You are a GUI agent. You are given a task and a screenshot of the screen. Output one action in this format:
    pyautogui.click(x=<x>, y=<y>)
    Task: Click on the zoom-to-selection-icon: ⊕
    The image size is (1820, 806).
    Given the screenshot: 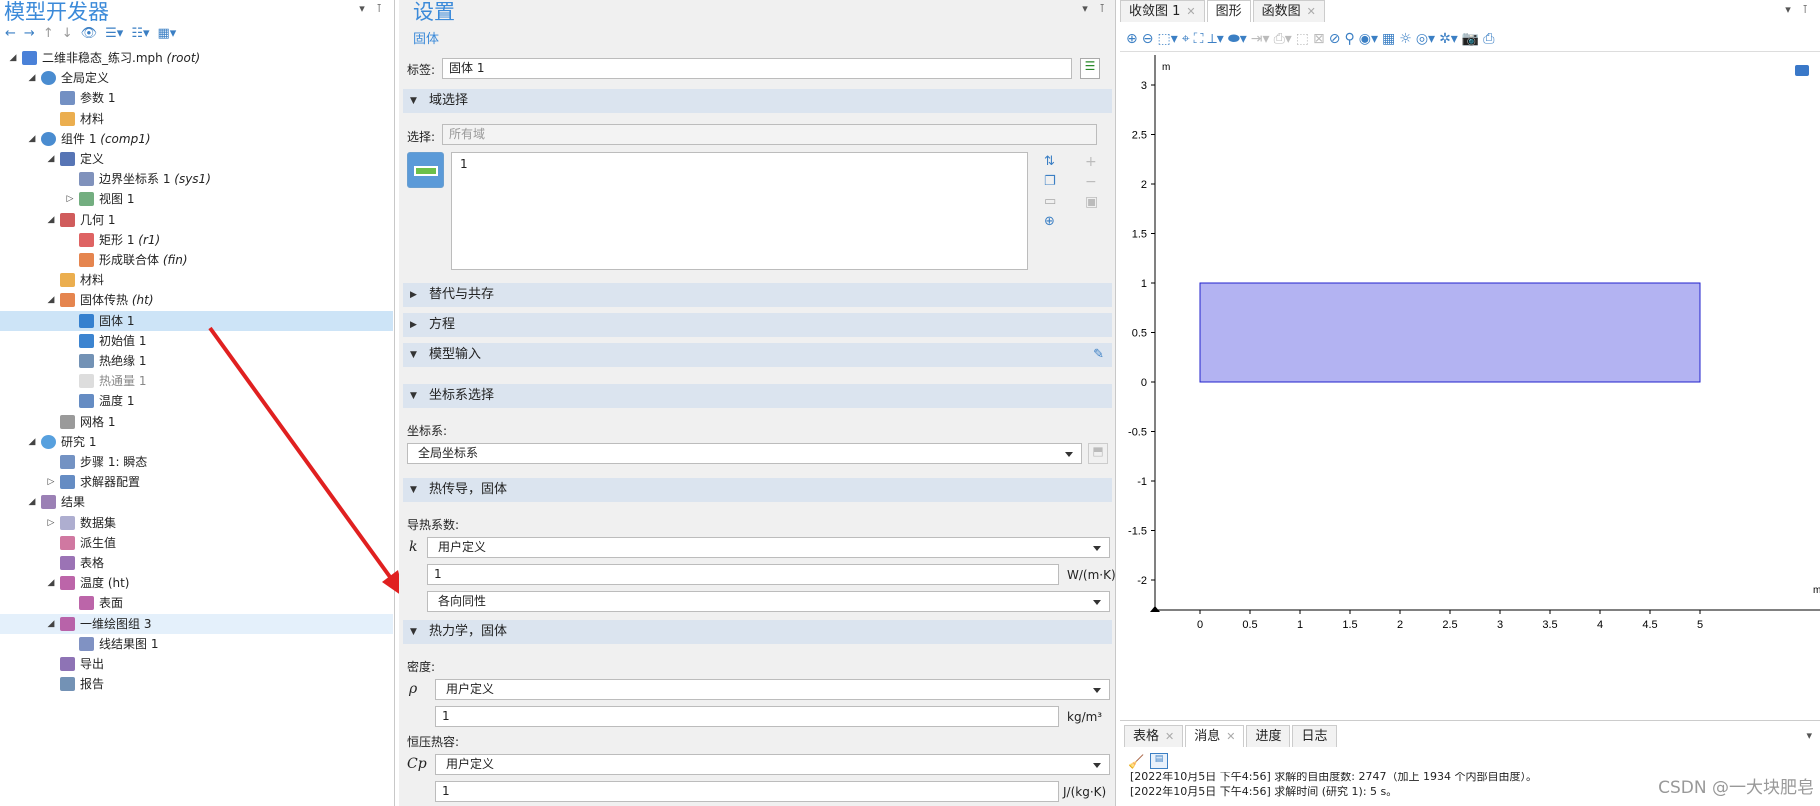 What is the action you would take?
    pyautogui.click(x=1050, y=222)
    